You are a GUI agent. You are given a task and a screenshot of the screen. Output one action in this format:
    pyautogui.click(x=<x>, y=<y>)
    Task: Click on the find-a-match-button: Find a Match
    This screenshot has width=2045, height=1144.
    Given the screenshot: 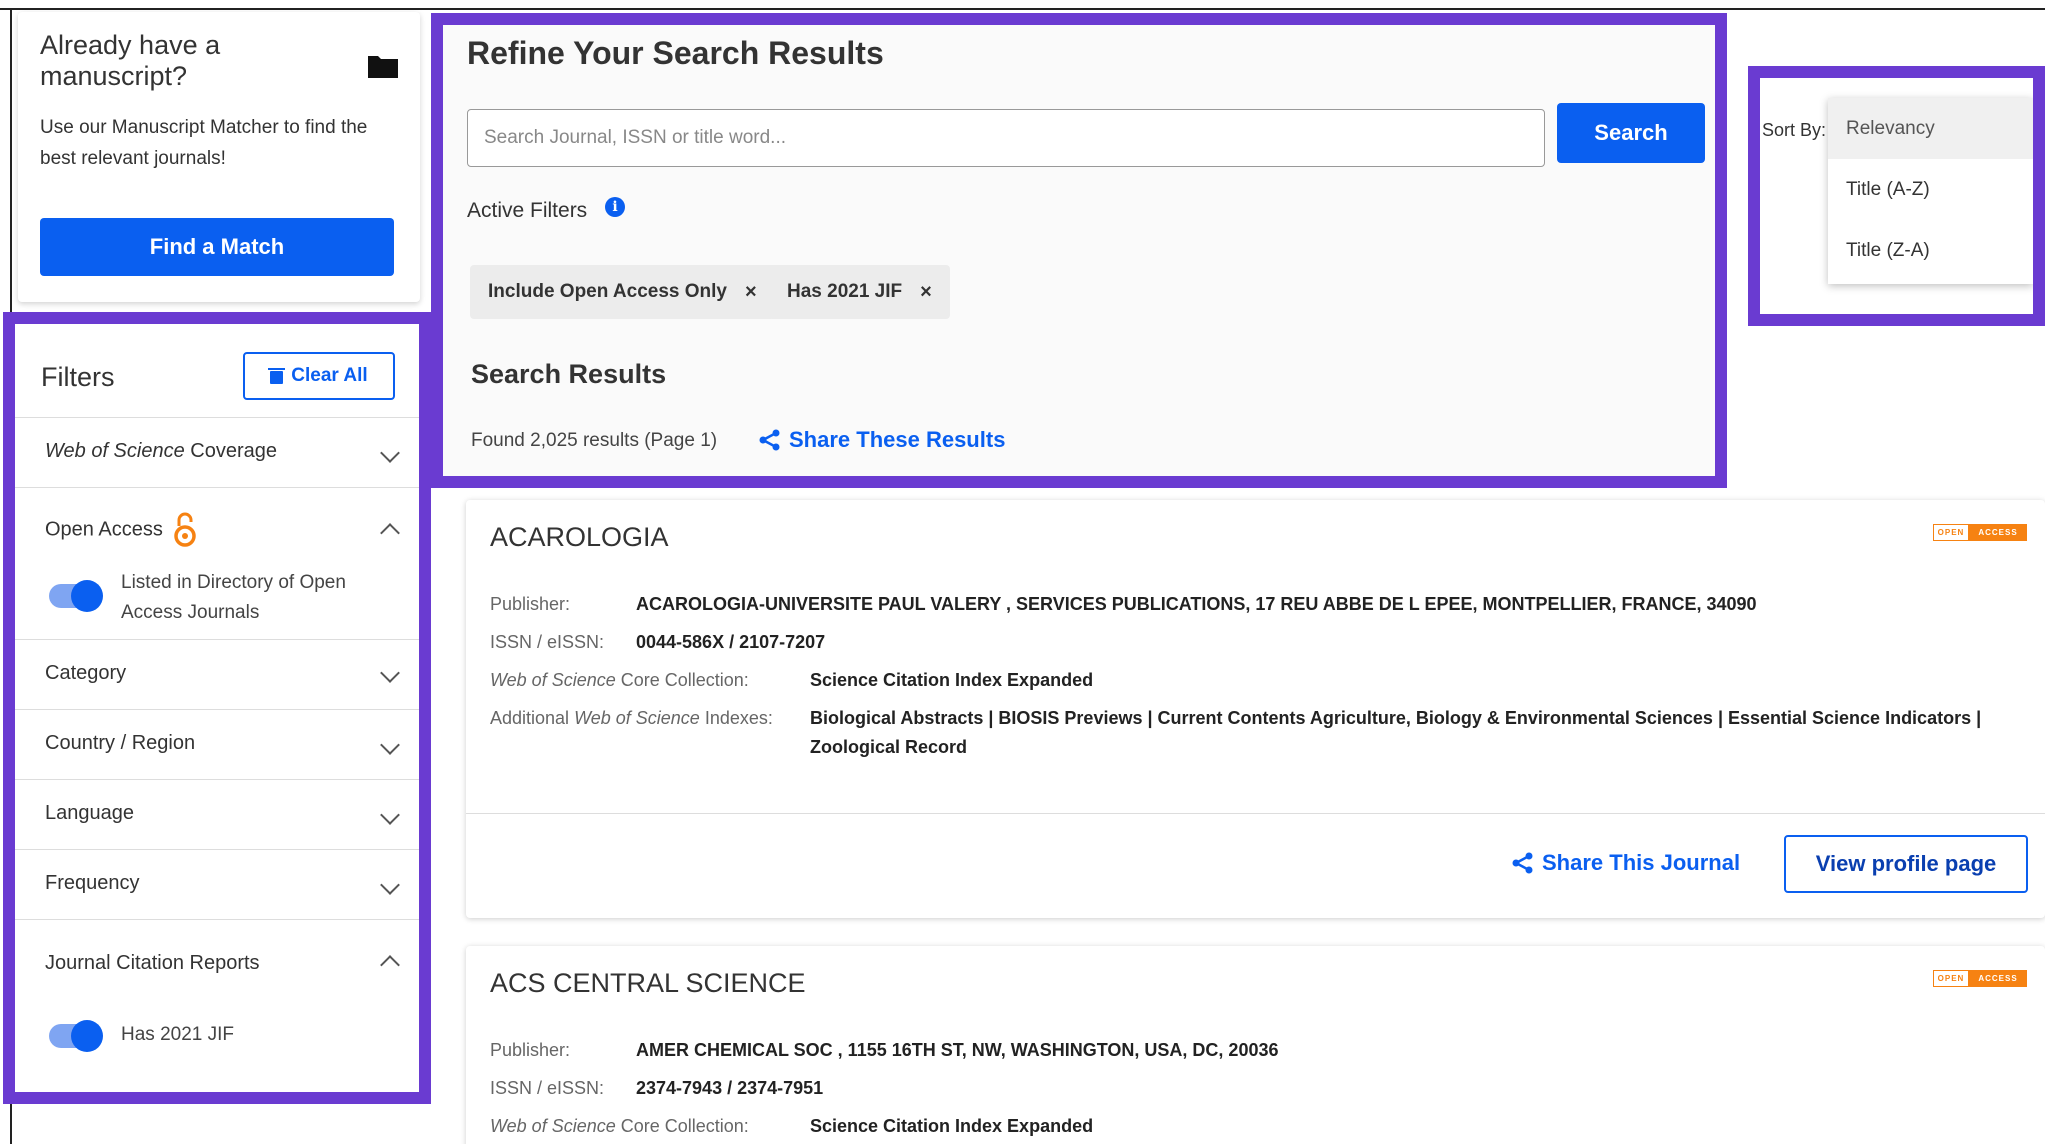 What is the action you would take?
    pyautogui.click(x=217, y=247)
    